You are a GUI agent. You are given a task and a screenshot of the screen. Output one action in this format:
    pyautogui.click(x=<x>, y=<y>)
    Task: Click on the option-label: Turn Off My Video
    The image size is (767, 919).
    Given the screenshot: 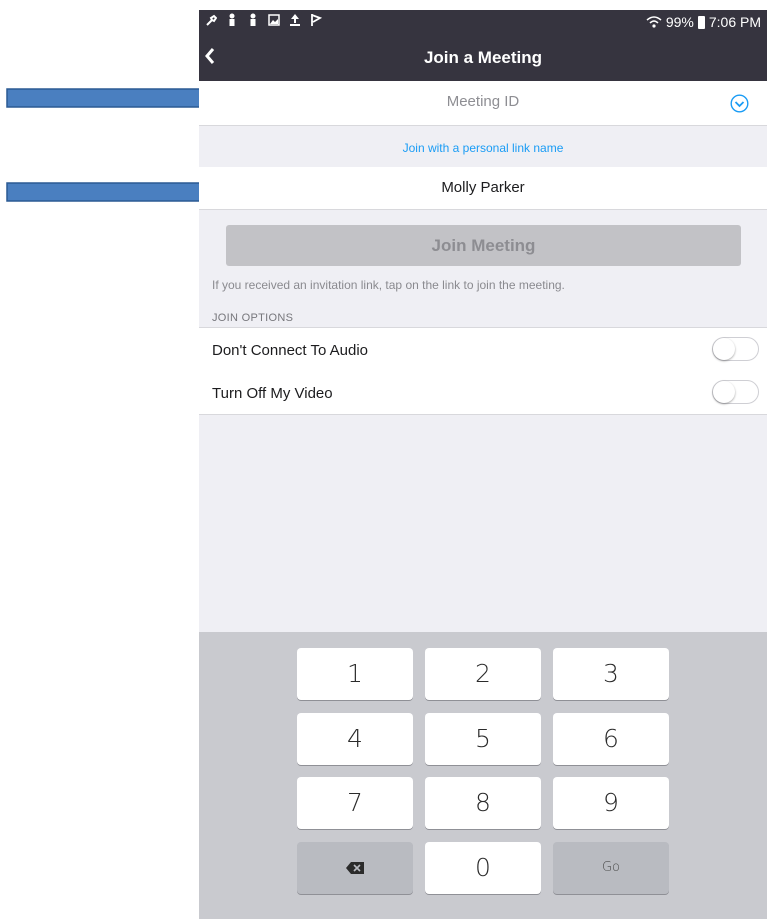 What is the action you would take?
    pyautogui.click(x=272, y=393)
    